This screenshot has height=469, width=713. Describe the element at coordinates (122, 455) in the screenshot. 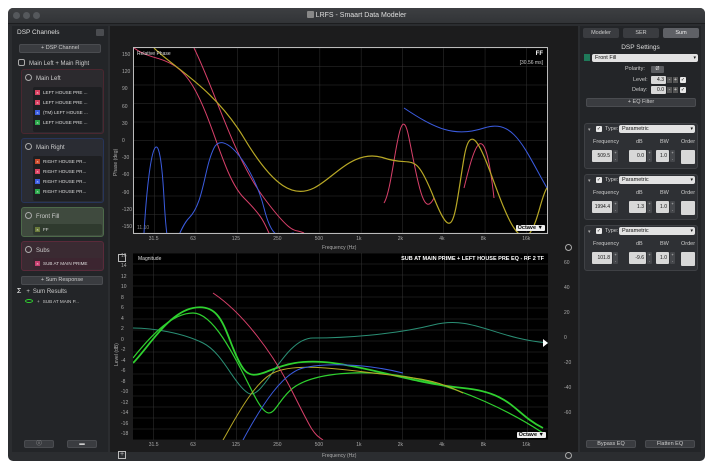

I see `add-plot-icon: +` at that location.